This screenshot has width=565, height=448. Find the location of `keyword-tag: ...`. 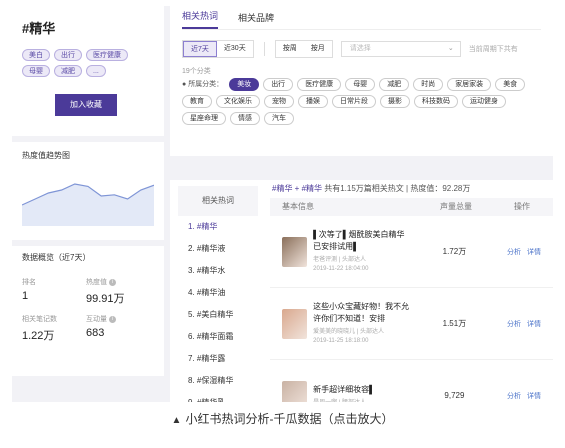

keyword-tag: ... is located at coordinates (96, 71).